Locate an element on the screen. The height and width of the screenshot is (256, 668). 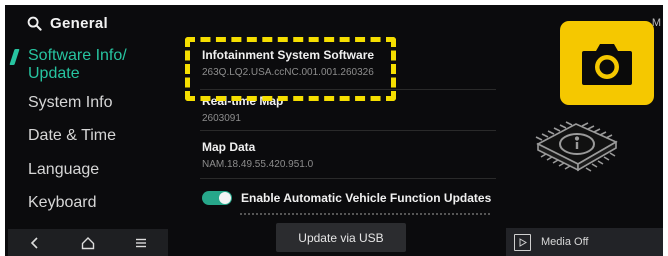
menu-button is located at coordinates (141, 243).